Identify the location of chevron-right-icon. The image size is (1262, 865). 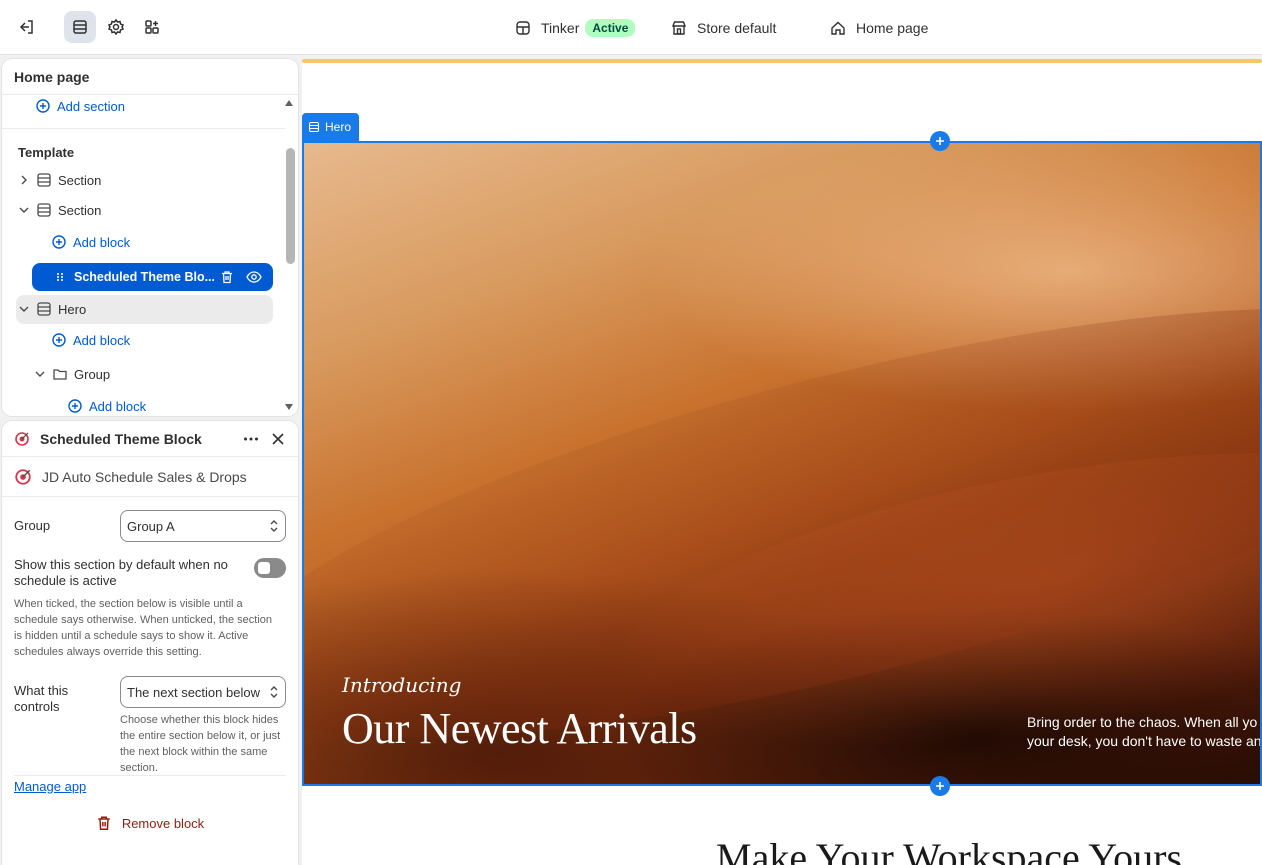
(24, 180).